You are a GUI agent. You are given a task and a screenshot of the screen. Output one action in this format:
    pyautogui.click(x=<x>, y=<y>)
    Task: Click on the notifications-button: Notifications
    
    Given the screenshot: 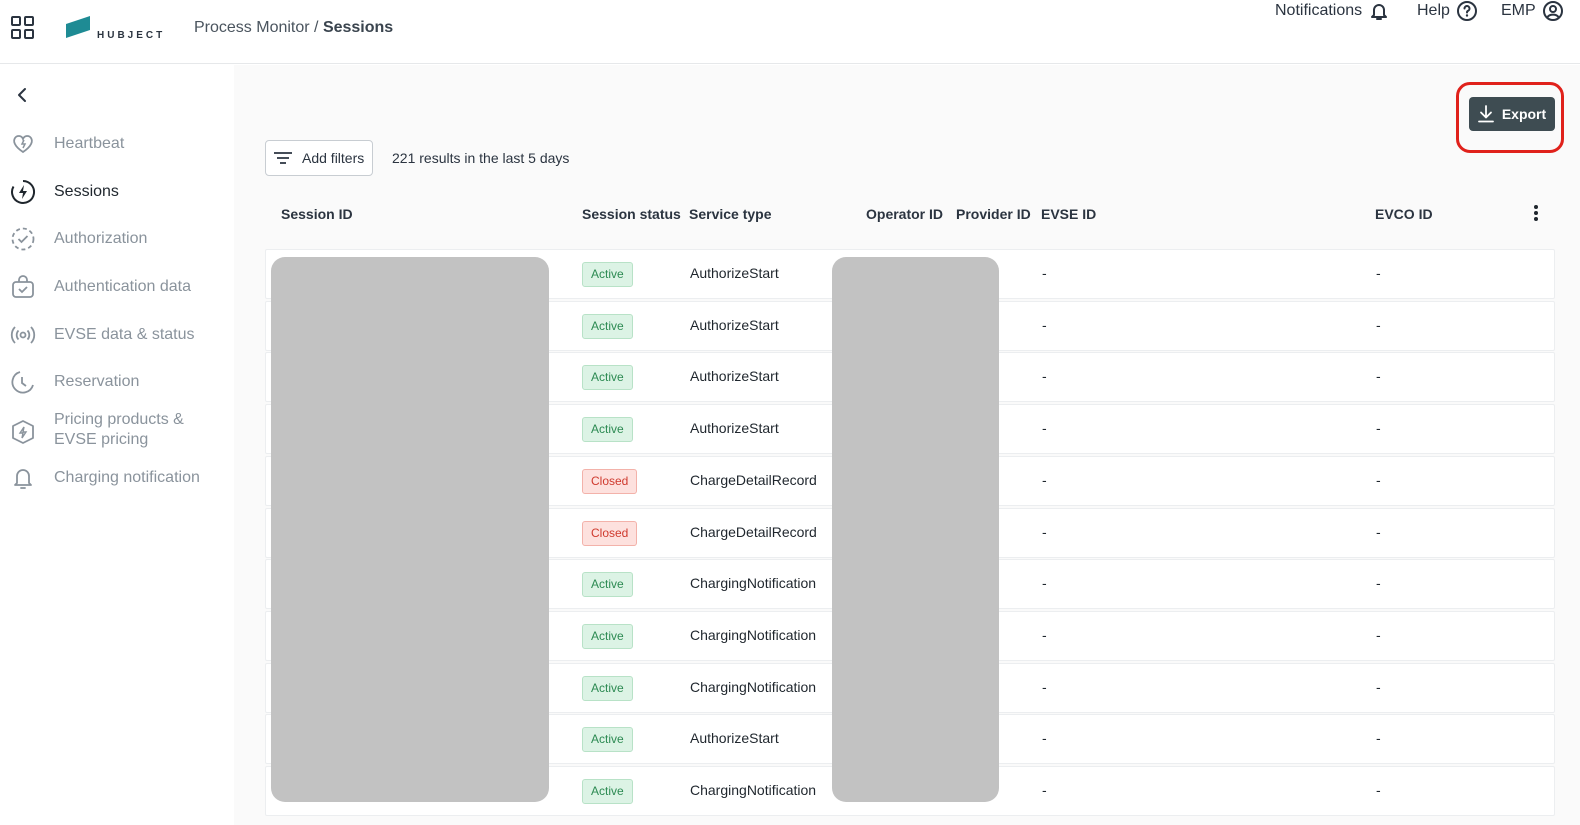 What is the action you would take?
    pyautogui.click(x=1332, y=11)
    